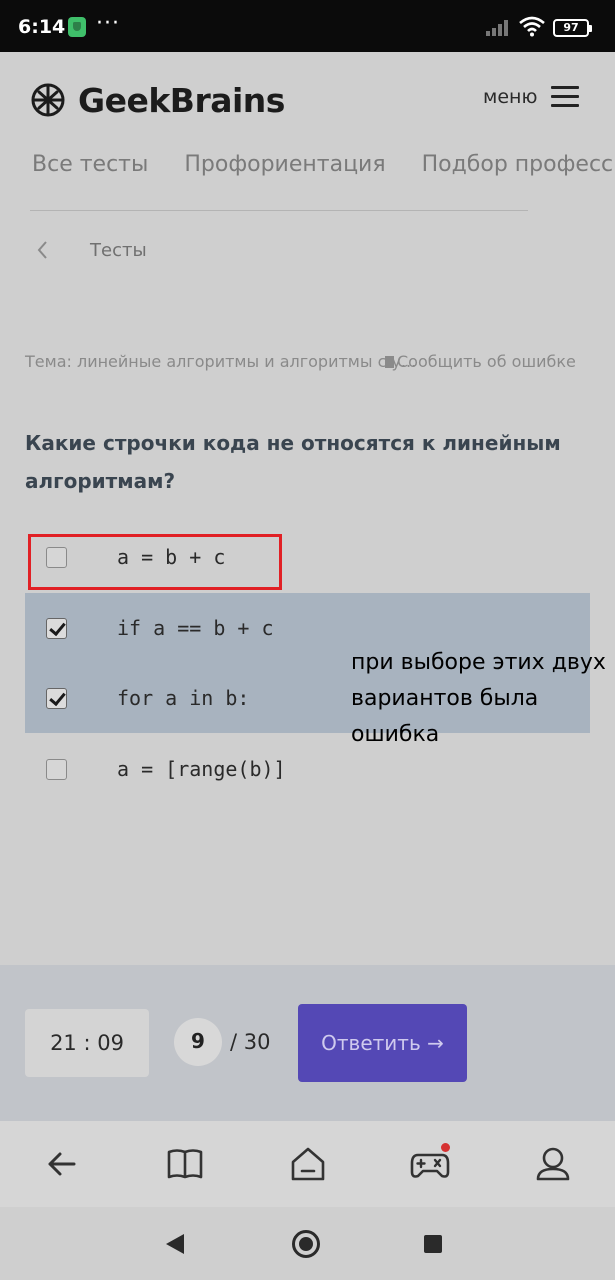 The width and height of the screenshot is (615, 1280). I want to click on back-arrow-icon, so click(62, 1164).